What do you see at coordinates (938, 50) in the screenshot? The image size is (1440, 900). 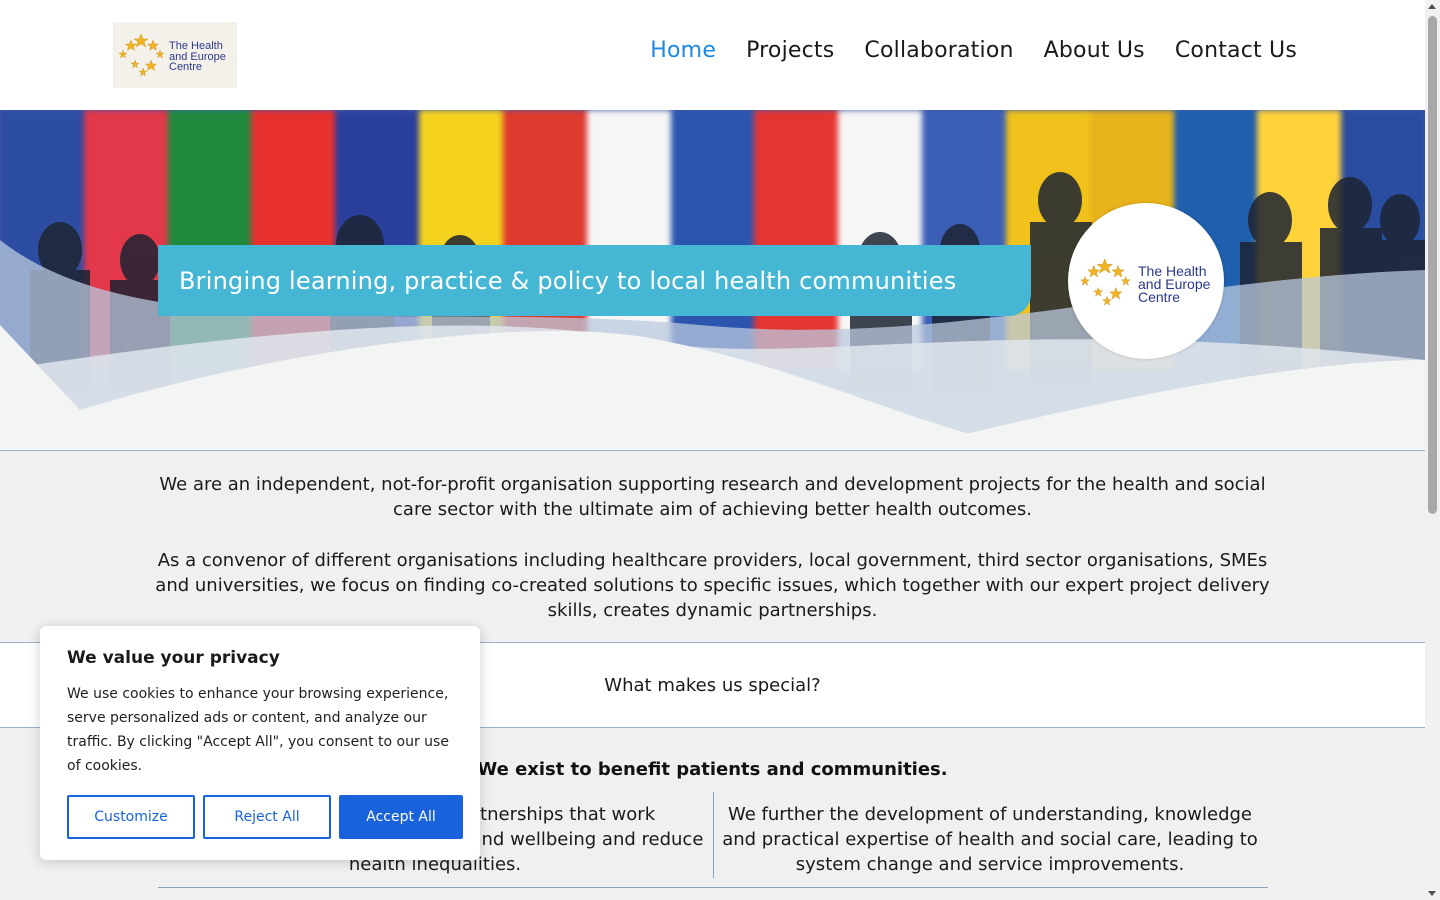 I see `nav-collaboration: Collaboration` at bounding box center [938, 50].